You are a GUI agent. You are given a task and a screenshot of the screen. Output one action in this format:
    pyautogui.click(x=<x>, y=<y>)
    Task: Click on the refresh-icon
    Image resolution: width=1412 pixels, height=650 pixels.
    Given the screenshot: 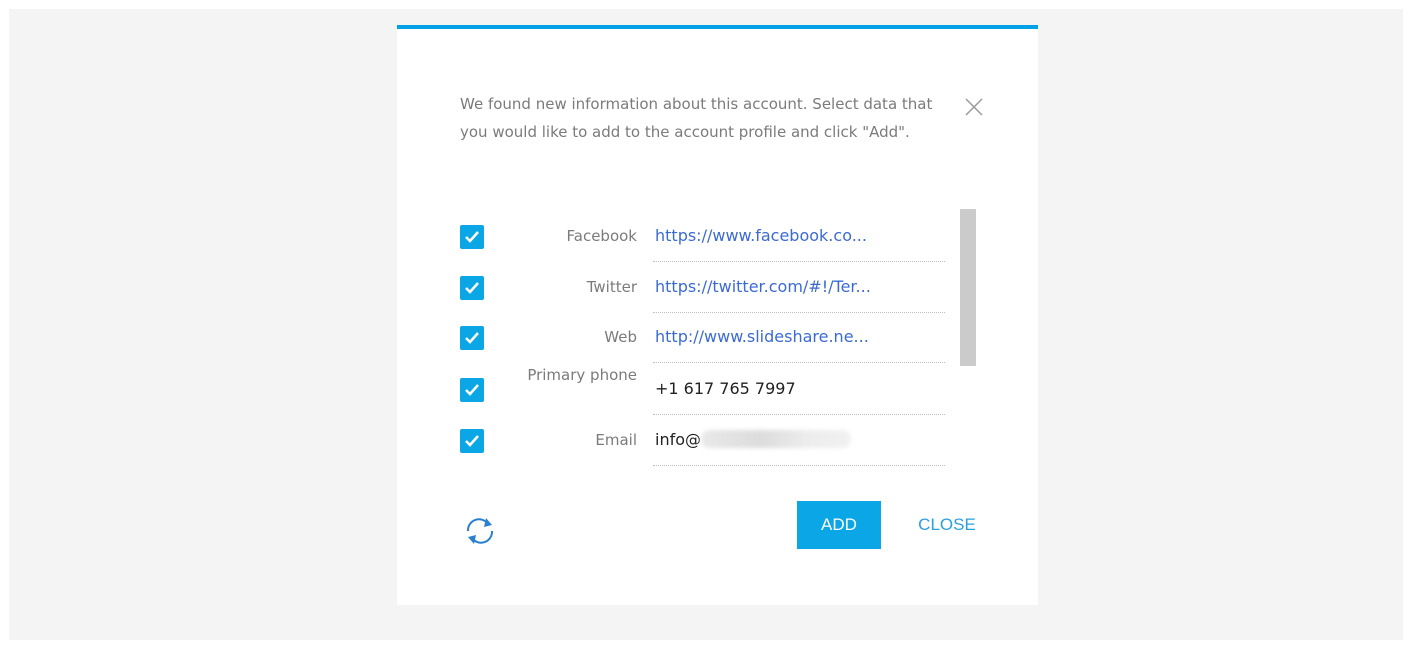 What is the action you would take?
    pyautogui.click(x=480, y=531)
    